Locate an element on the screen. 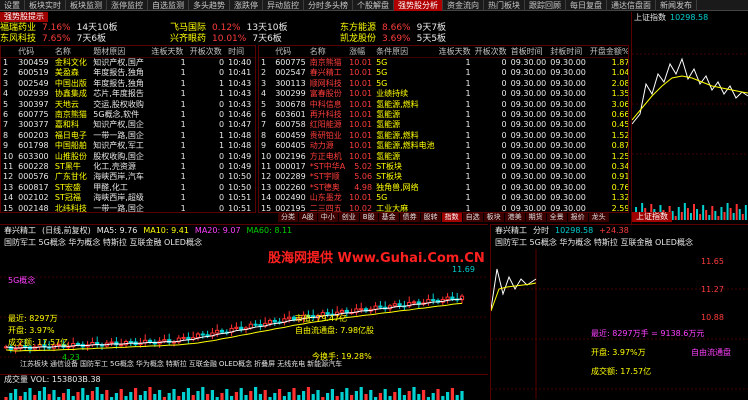  concept-tag: 互联金融 is located at coordinates (203, 364).